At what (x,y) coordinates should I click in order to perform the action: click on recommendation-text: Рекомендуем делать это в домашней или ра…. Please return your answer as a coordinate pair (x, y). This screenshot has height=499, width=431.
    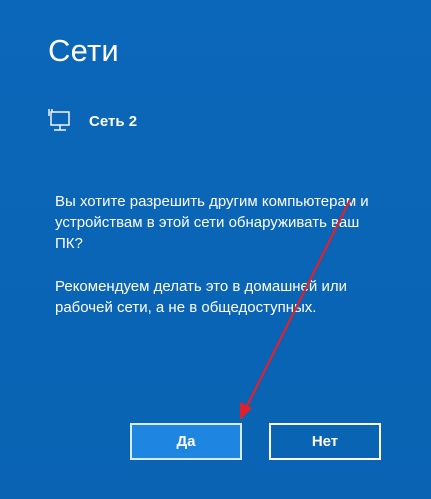
    Looking at the image, I should click on (201, 297).